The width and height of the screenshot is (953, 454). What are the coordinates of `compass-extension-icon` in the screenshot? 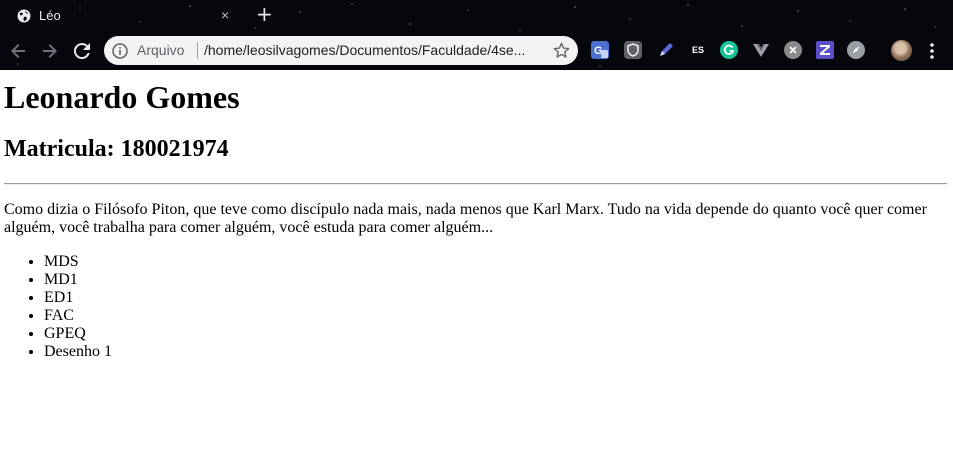 It's located at (856, 50).